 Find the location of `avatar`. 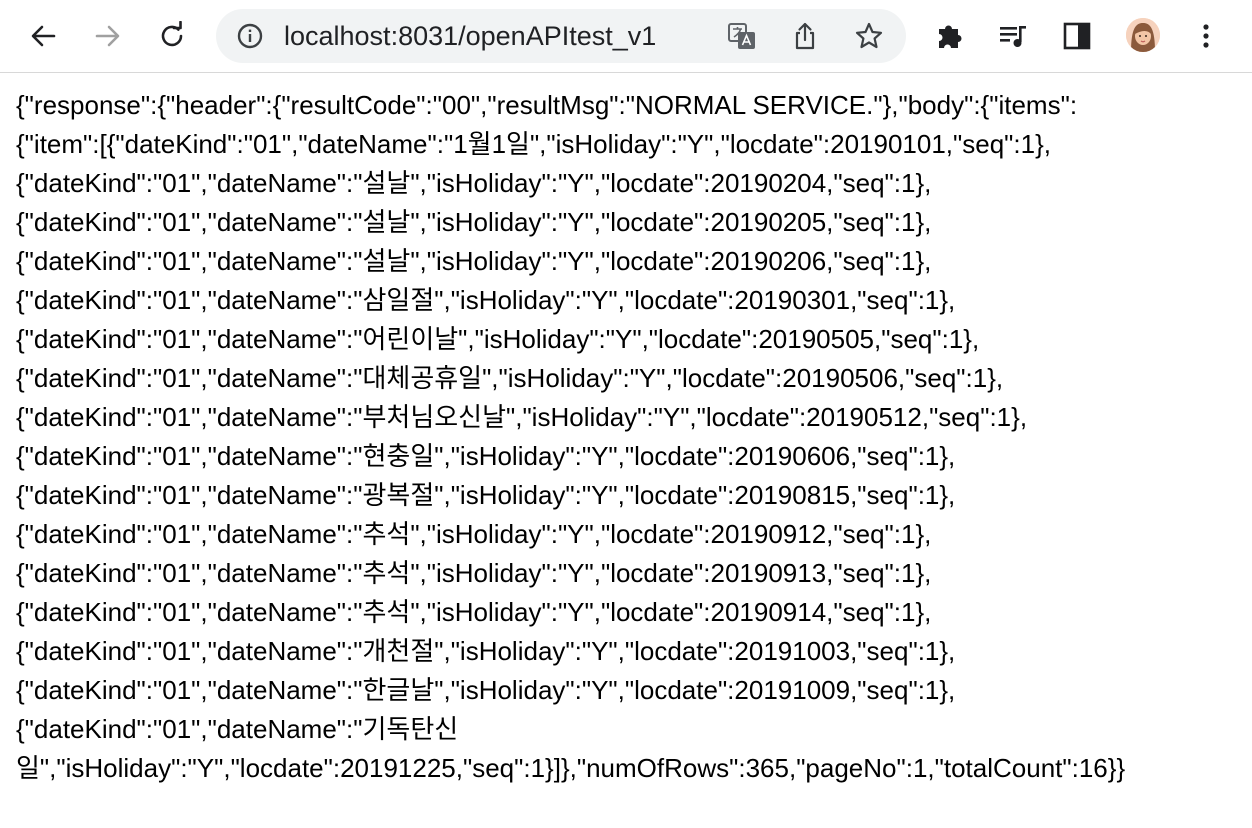

avatar is located at coordinates (1143, 35).